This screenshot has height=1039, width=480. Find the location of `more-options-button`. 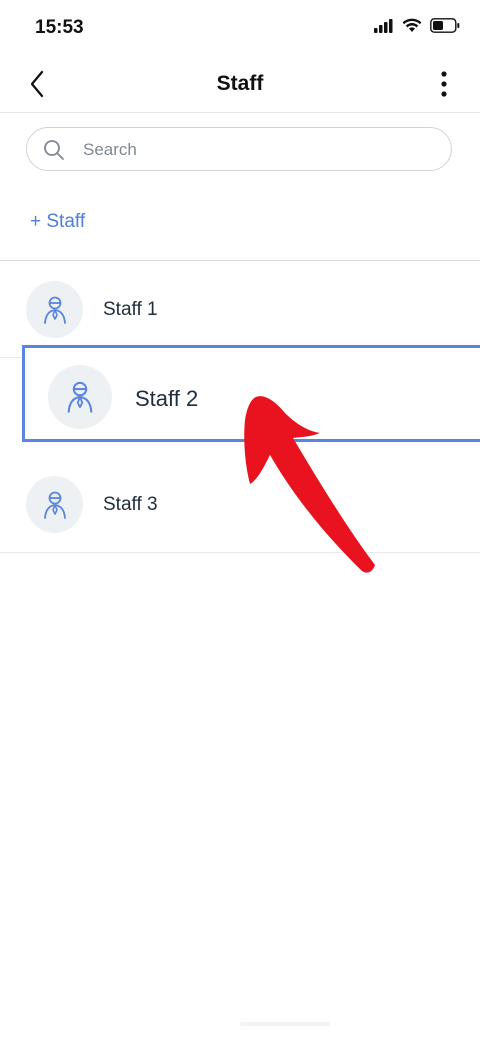

more-options-button is located at coordinates (444, 84).